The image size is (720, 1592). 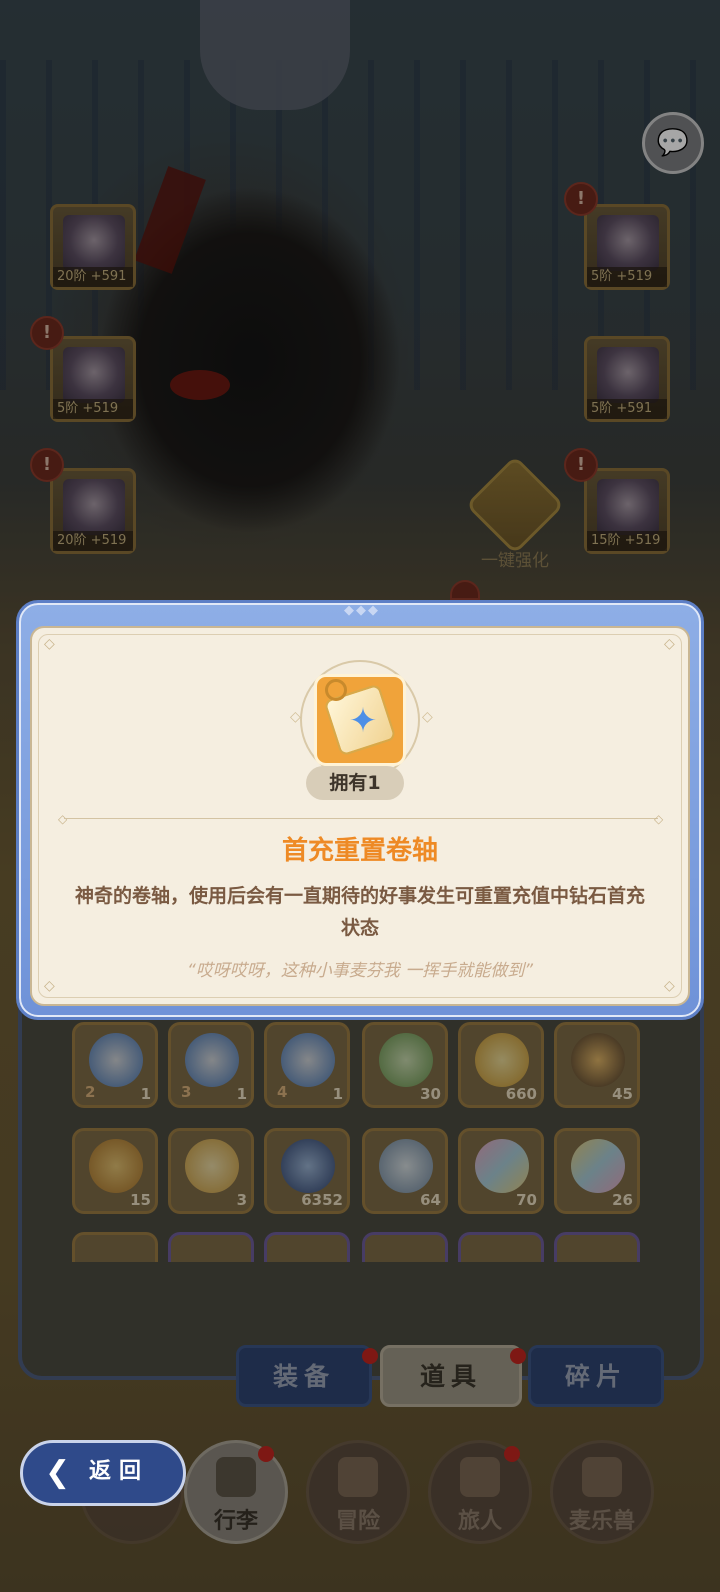 What do you see at coordinates (360, 971) in the screenshot?
I see `item-flavor-quote: “哎呀哎呀，这种小事麦芬我 一挥手就能做到”` at bounding box center [360, 971].